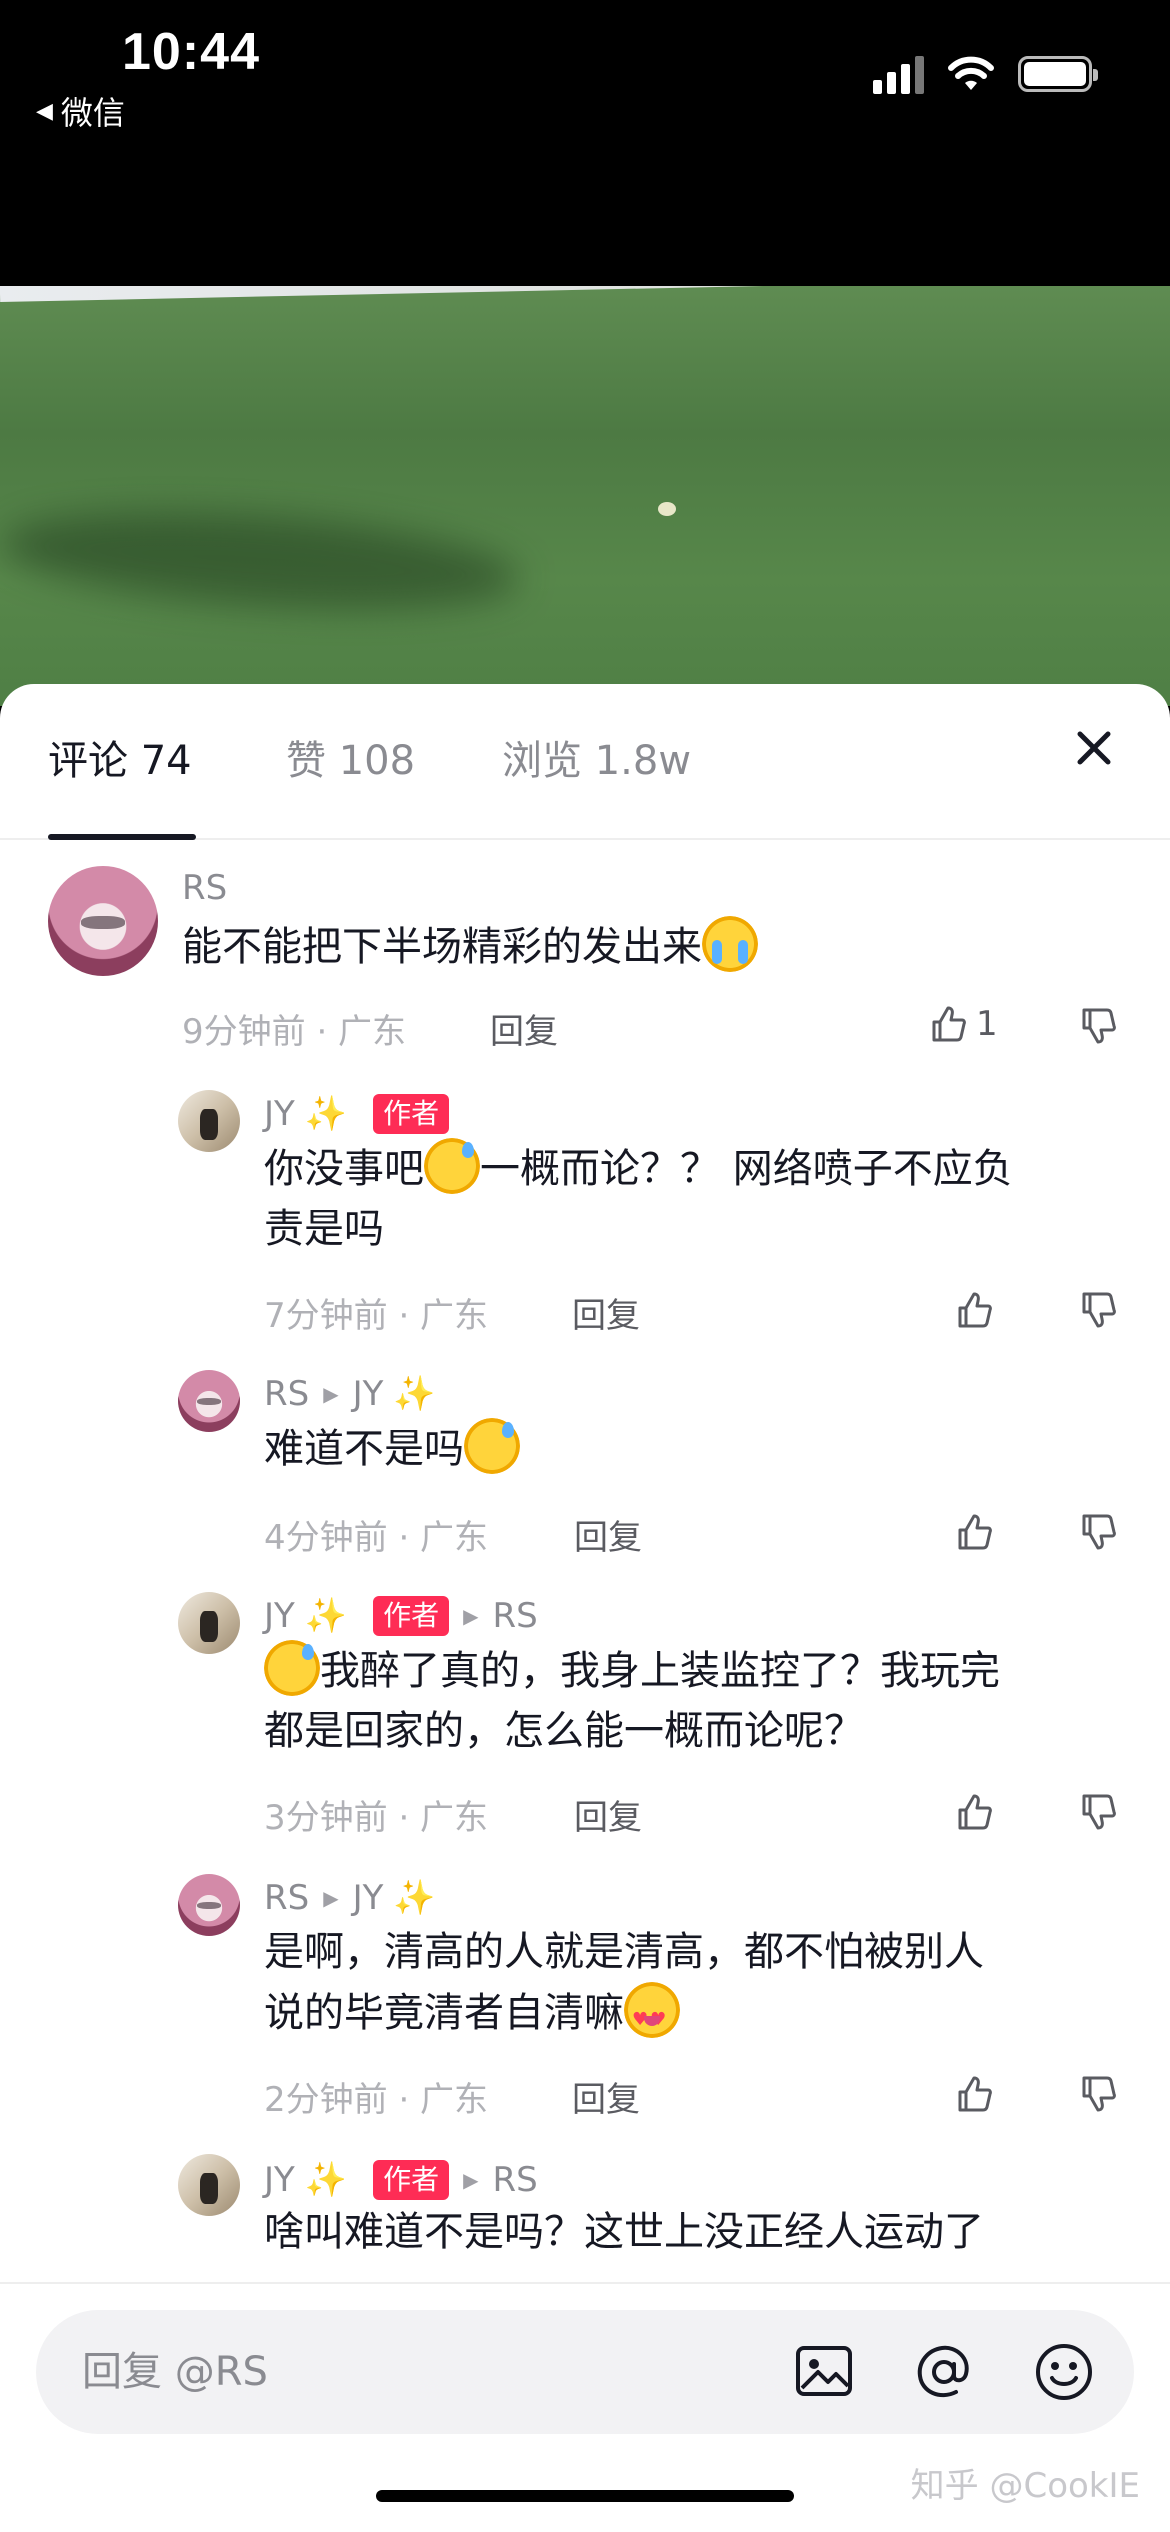  What do you see at coordinates (694, 1700) in the screenshot?
I see `reply-text: 我醉了真的，我身上装监控了？我玩完 都是回家的，怎么能一概而论呢？` at bounding box center [694, 1700].